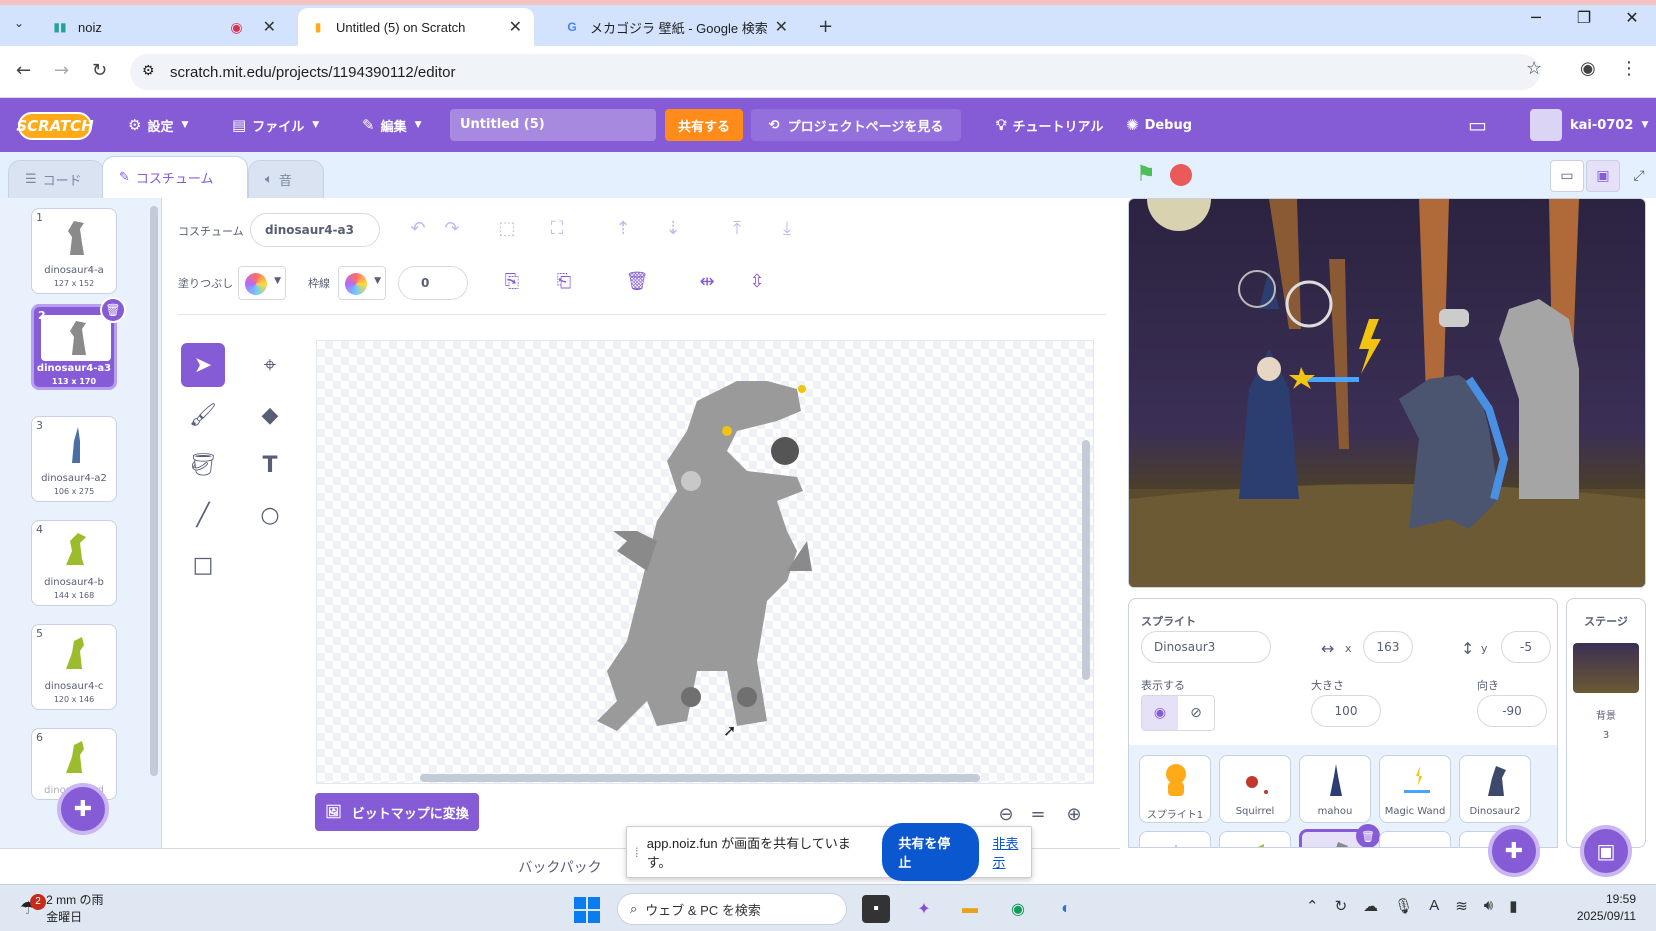  What do you see at coordinates (1346, 711) in the screenshot?
I see `size-input: 100` at bounding box center [1346, 711].